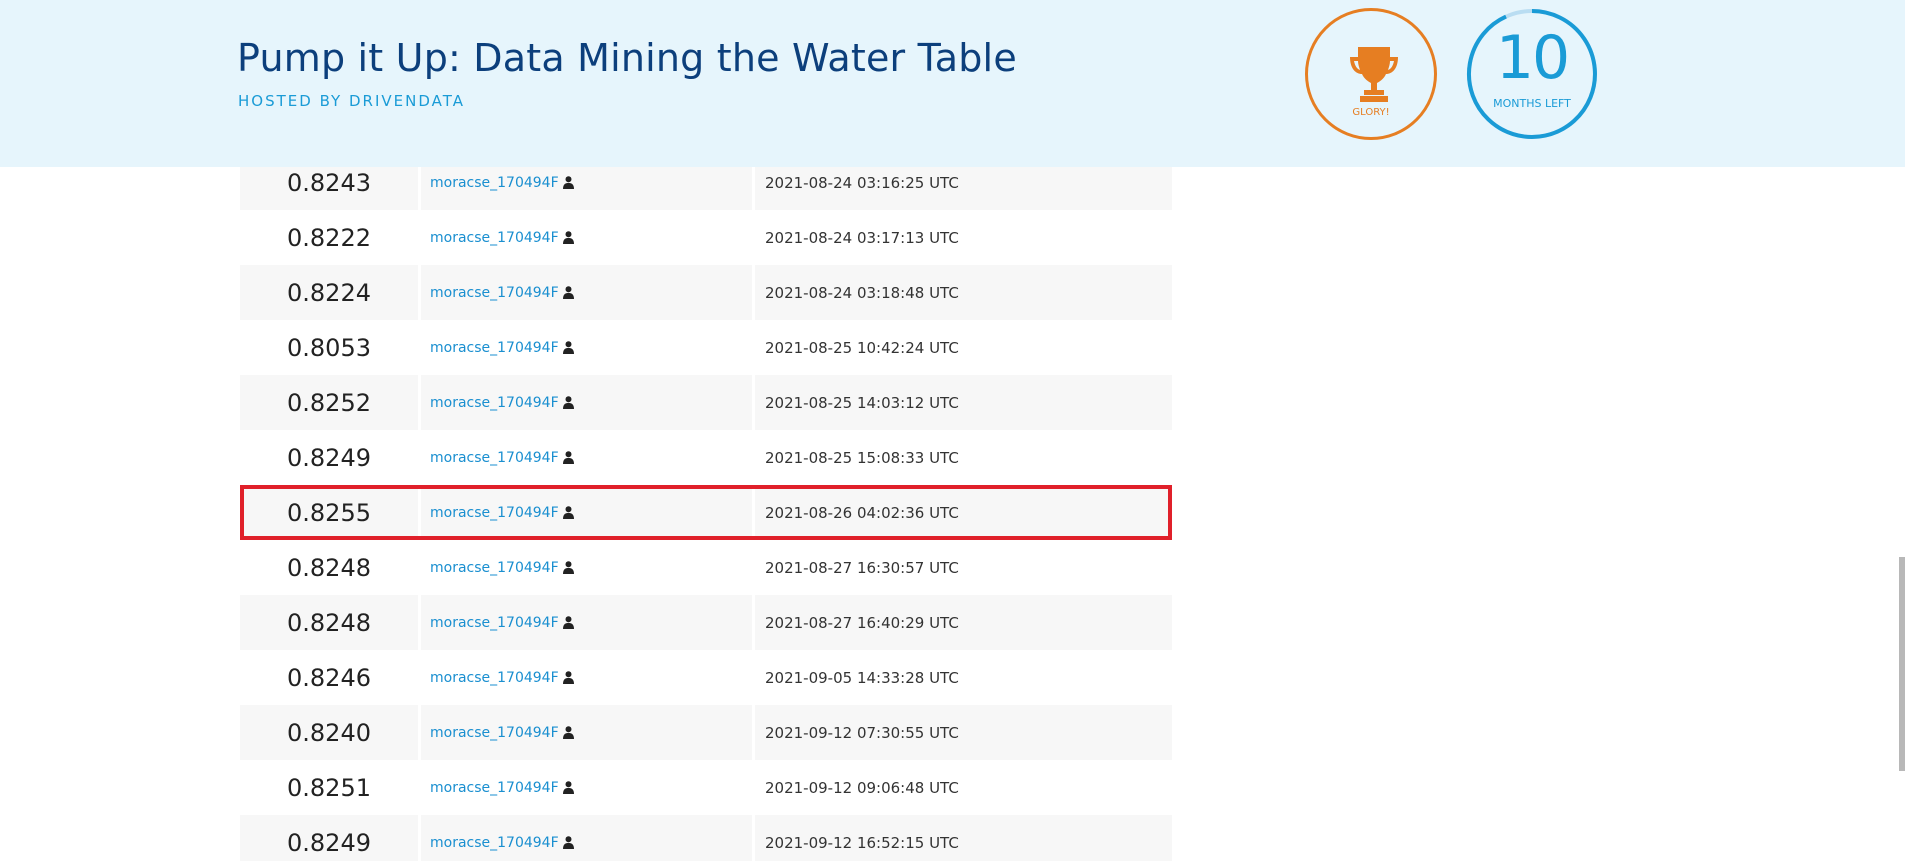  Describe the element at coordinates (963, 402) in the screenshot. I see `timestamp-cell: 2021-08-25 14:03:12 UTC` at that location.